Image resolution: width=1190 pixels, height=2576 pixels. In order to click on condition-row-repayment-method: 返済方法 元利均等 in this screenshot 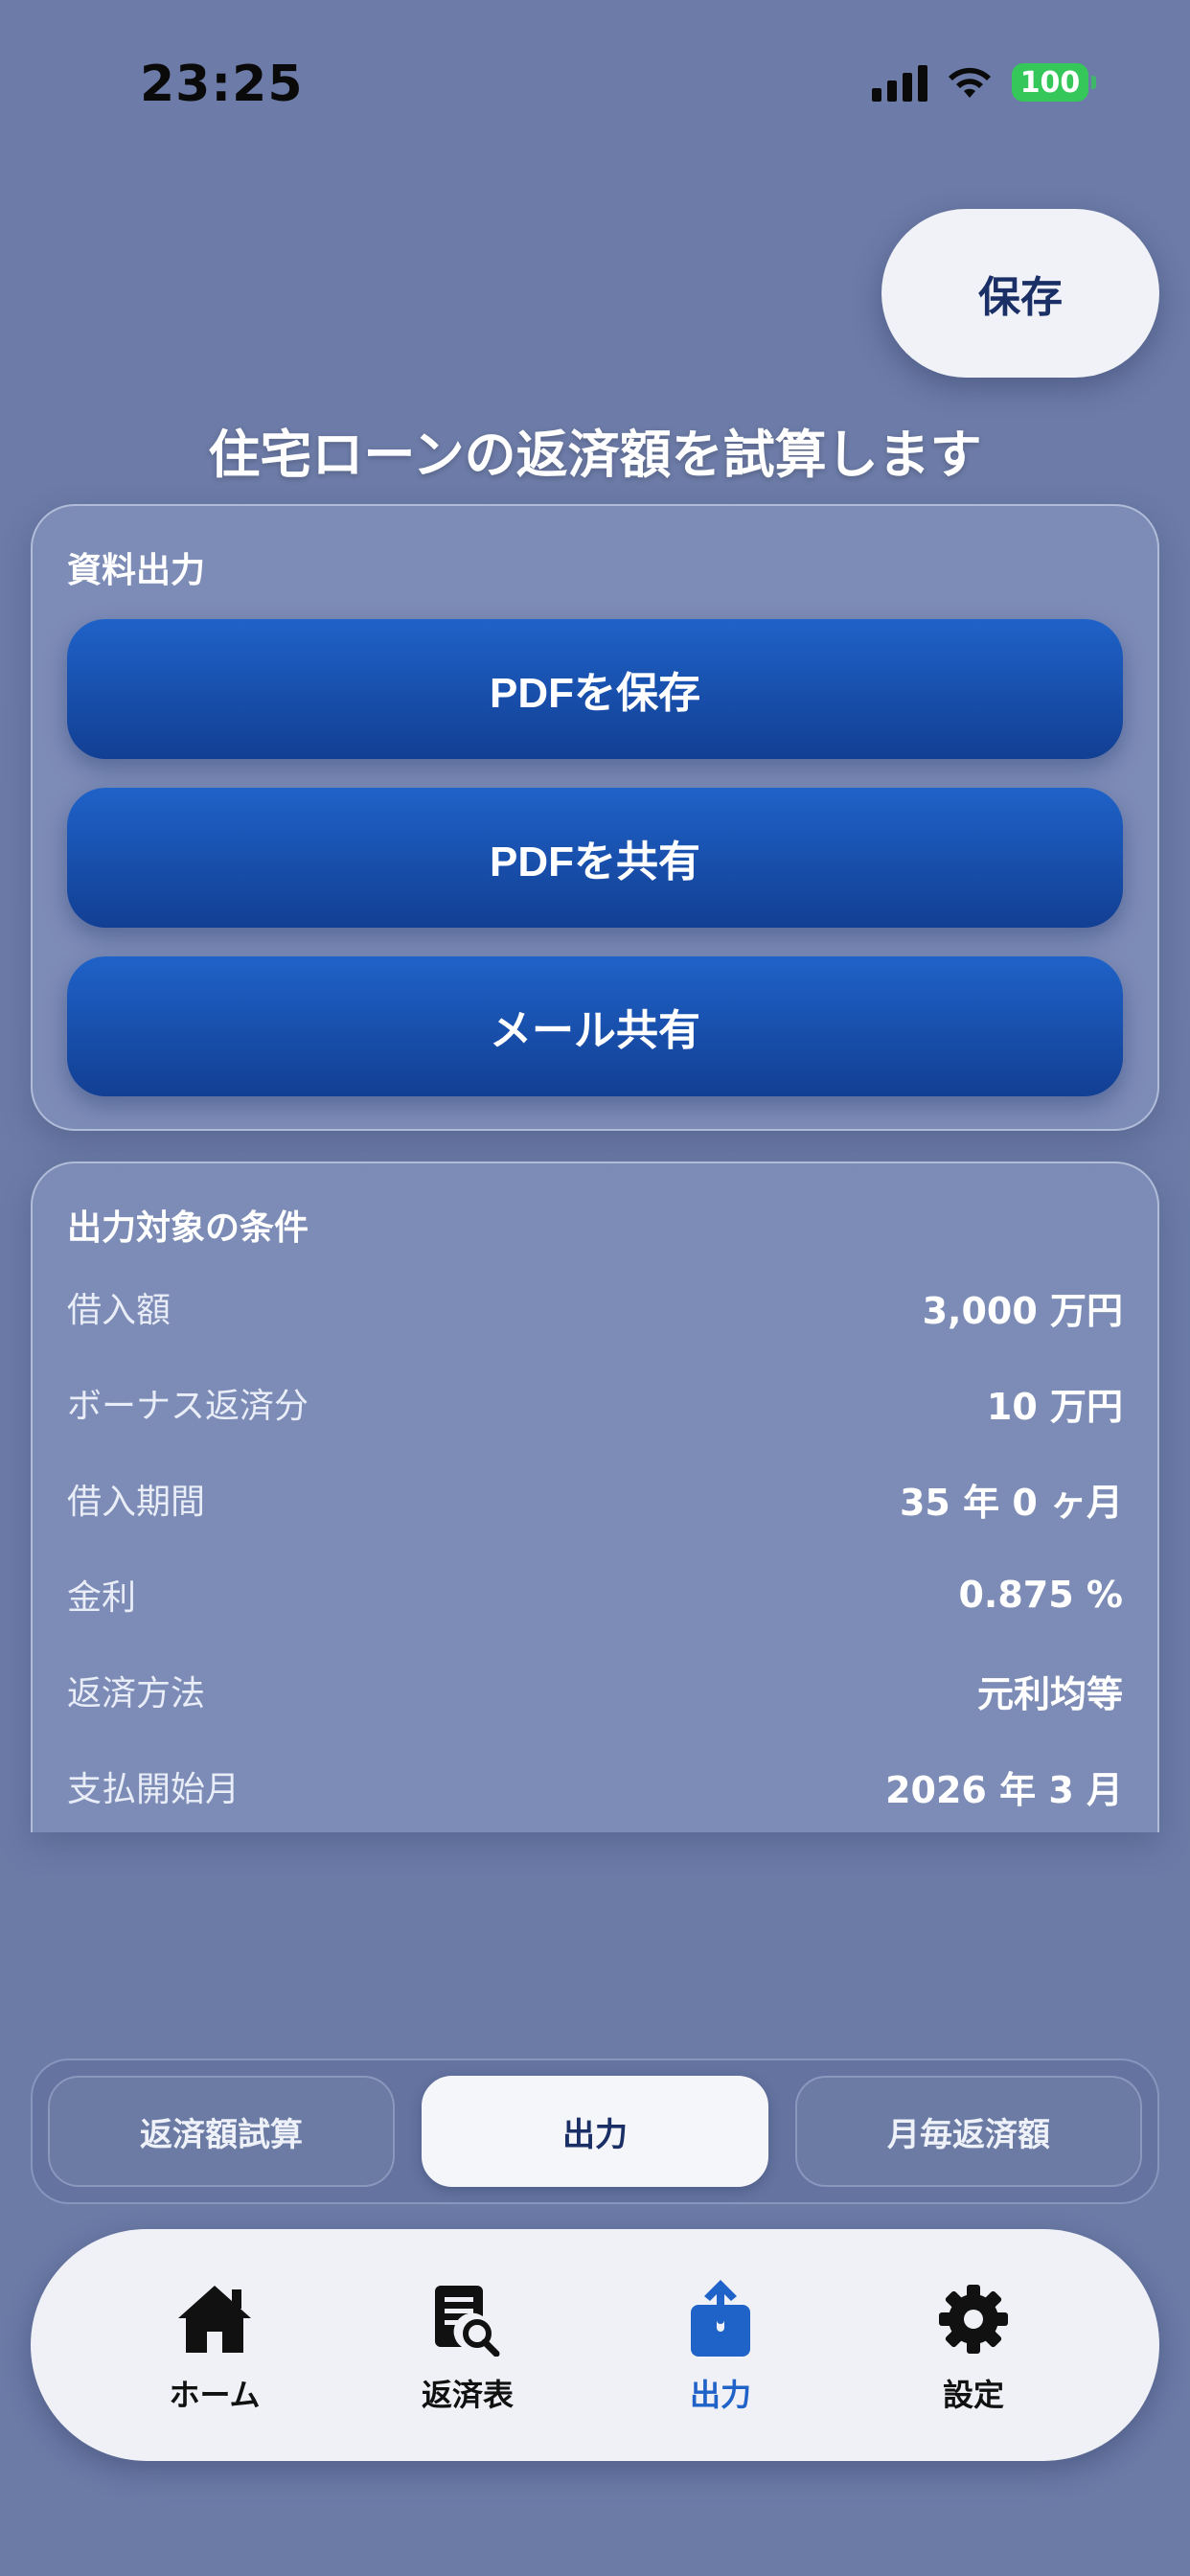, I will do `click(595, 1690)`.